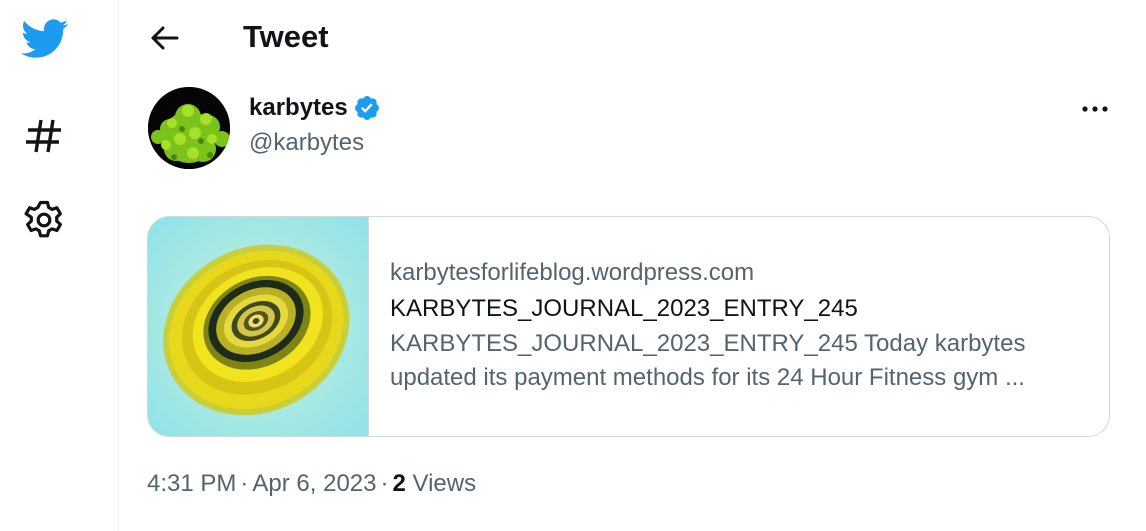 The height and width of the screenshot is (531, 1146). I want to click on back-arrow-icon, so click(166, 38).